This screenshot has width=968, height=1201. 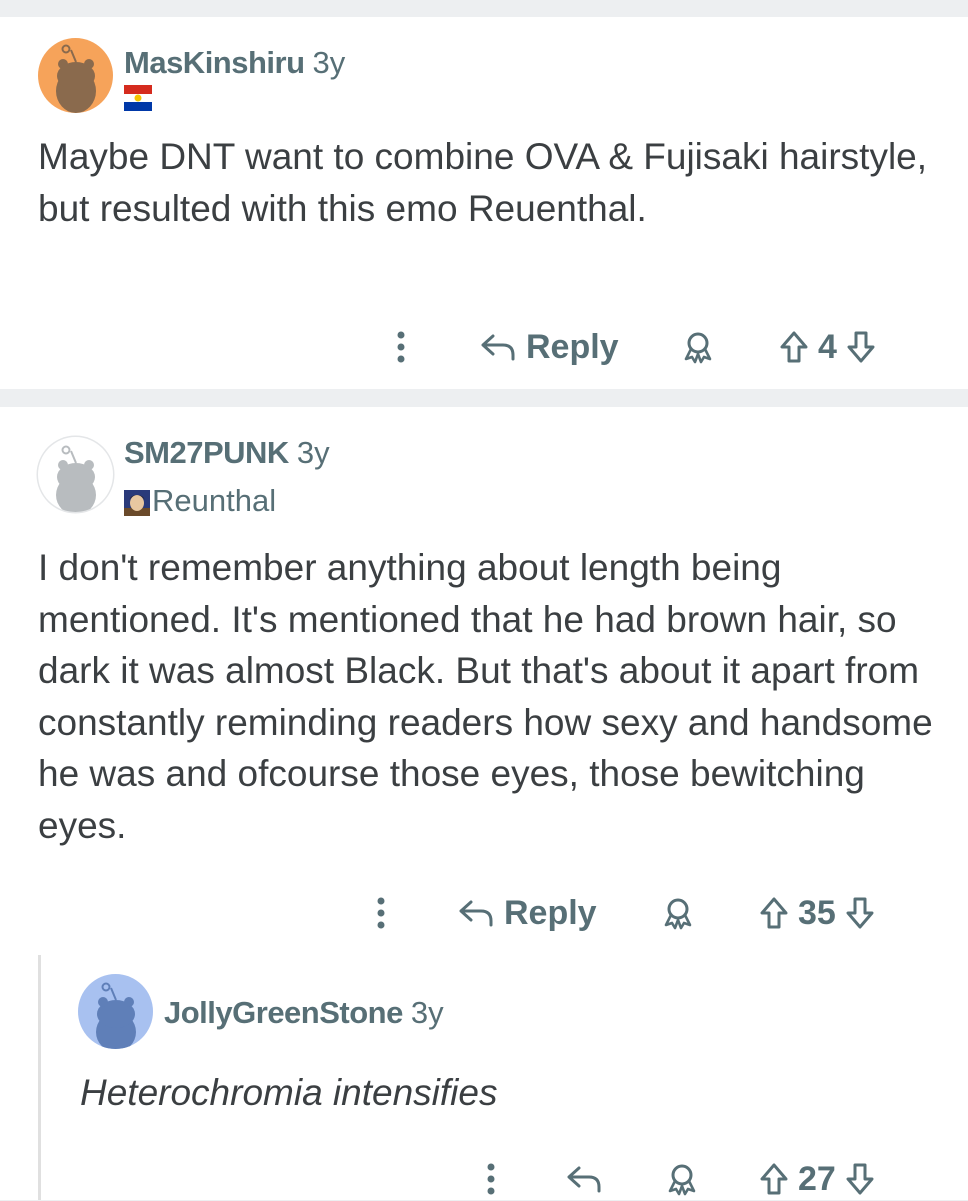 I want to click on comment-username: JollyGreenStone 3y, so click(x=304, y=1013).